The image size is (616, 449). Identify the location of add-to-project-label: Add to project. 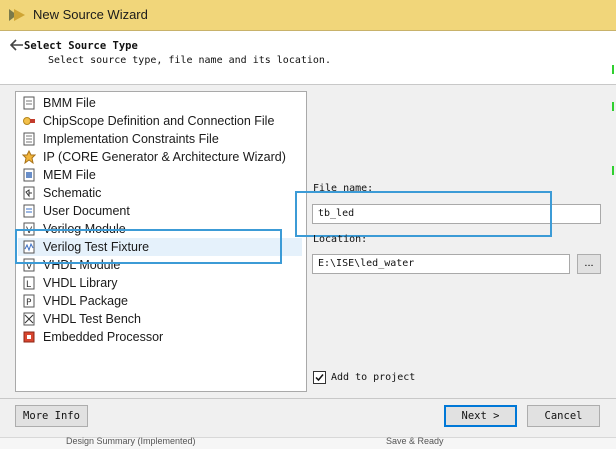
(373, 377).